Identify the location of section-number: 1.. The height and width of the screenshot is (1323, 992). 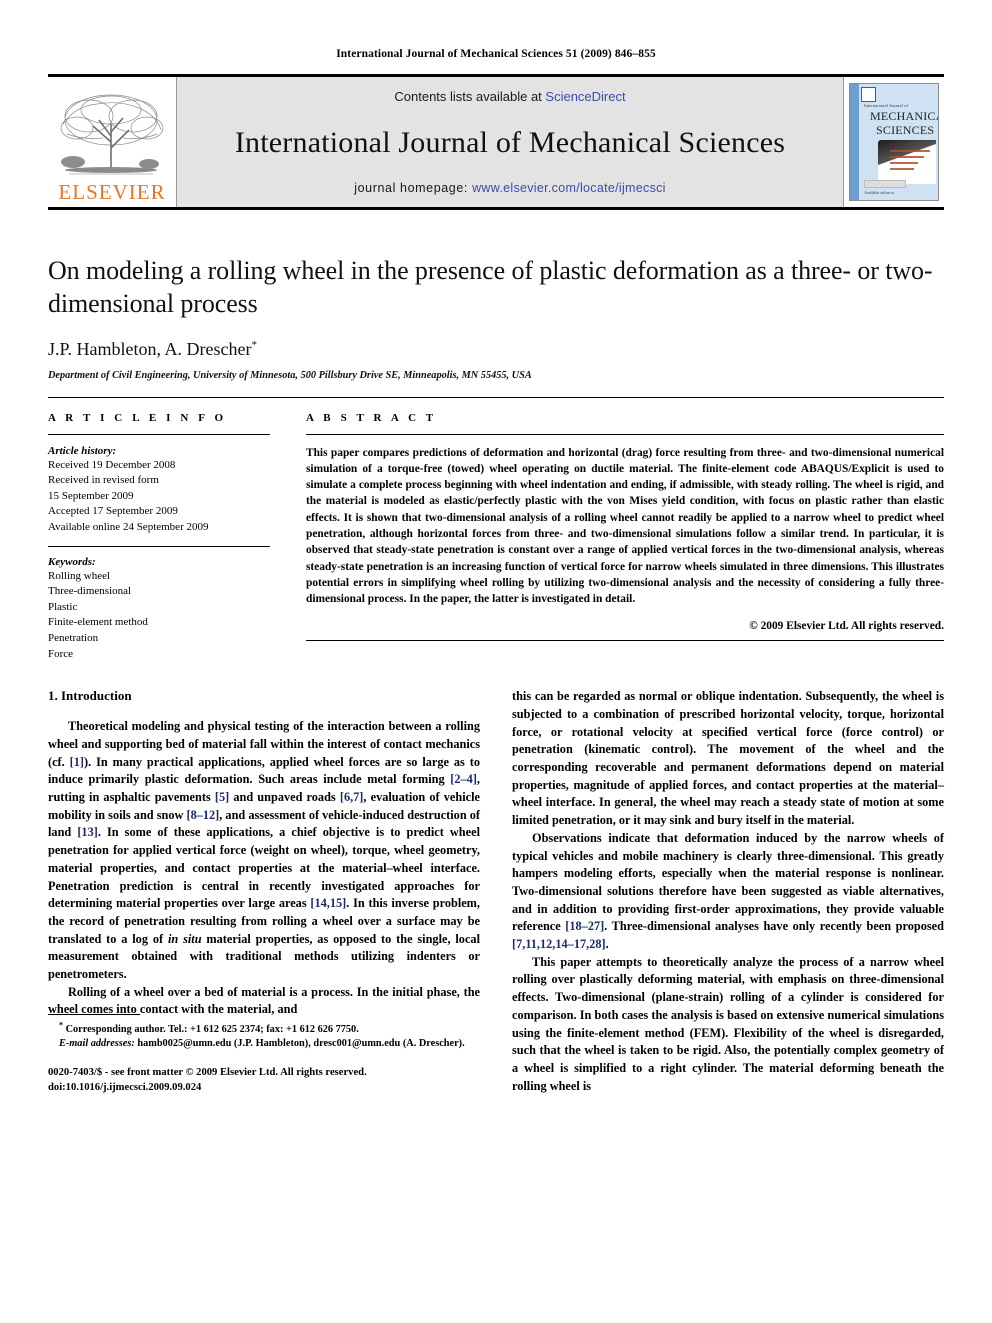
(53, 696).